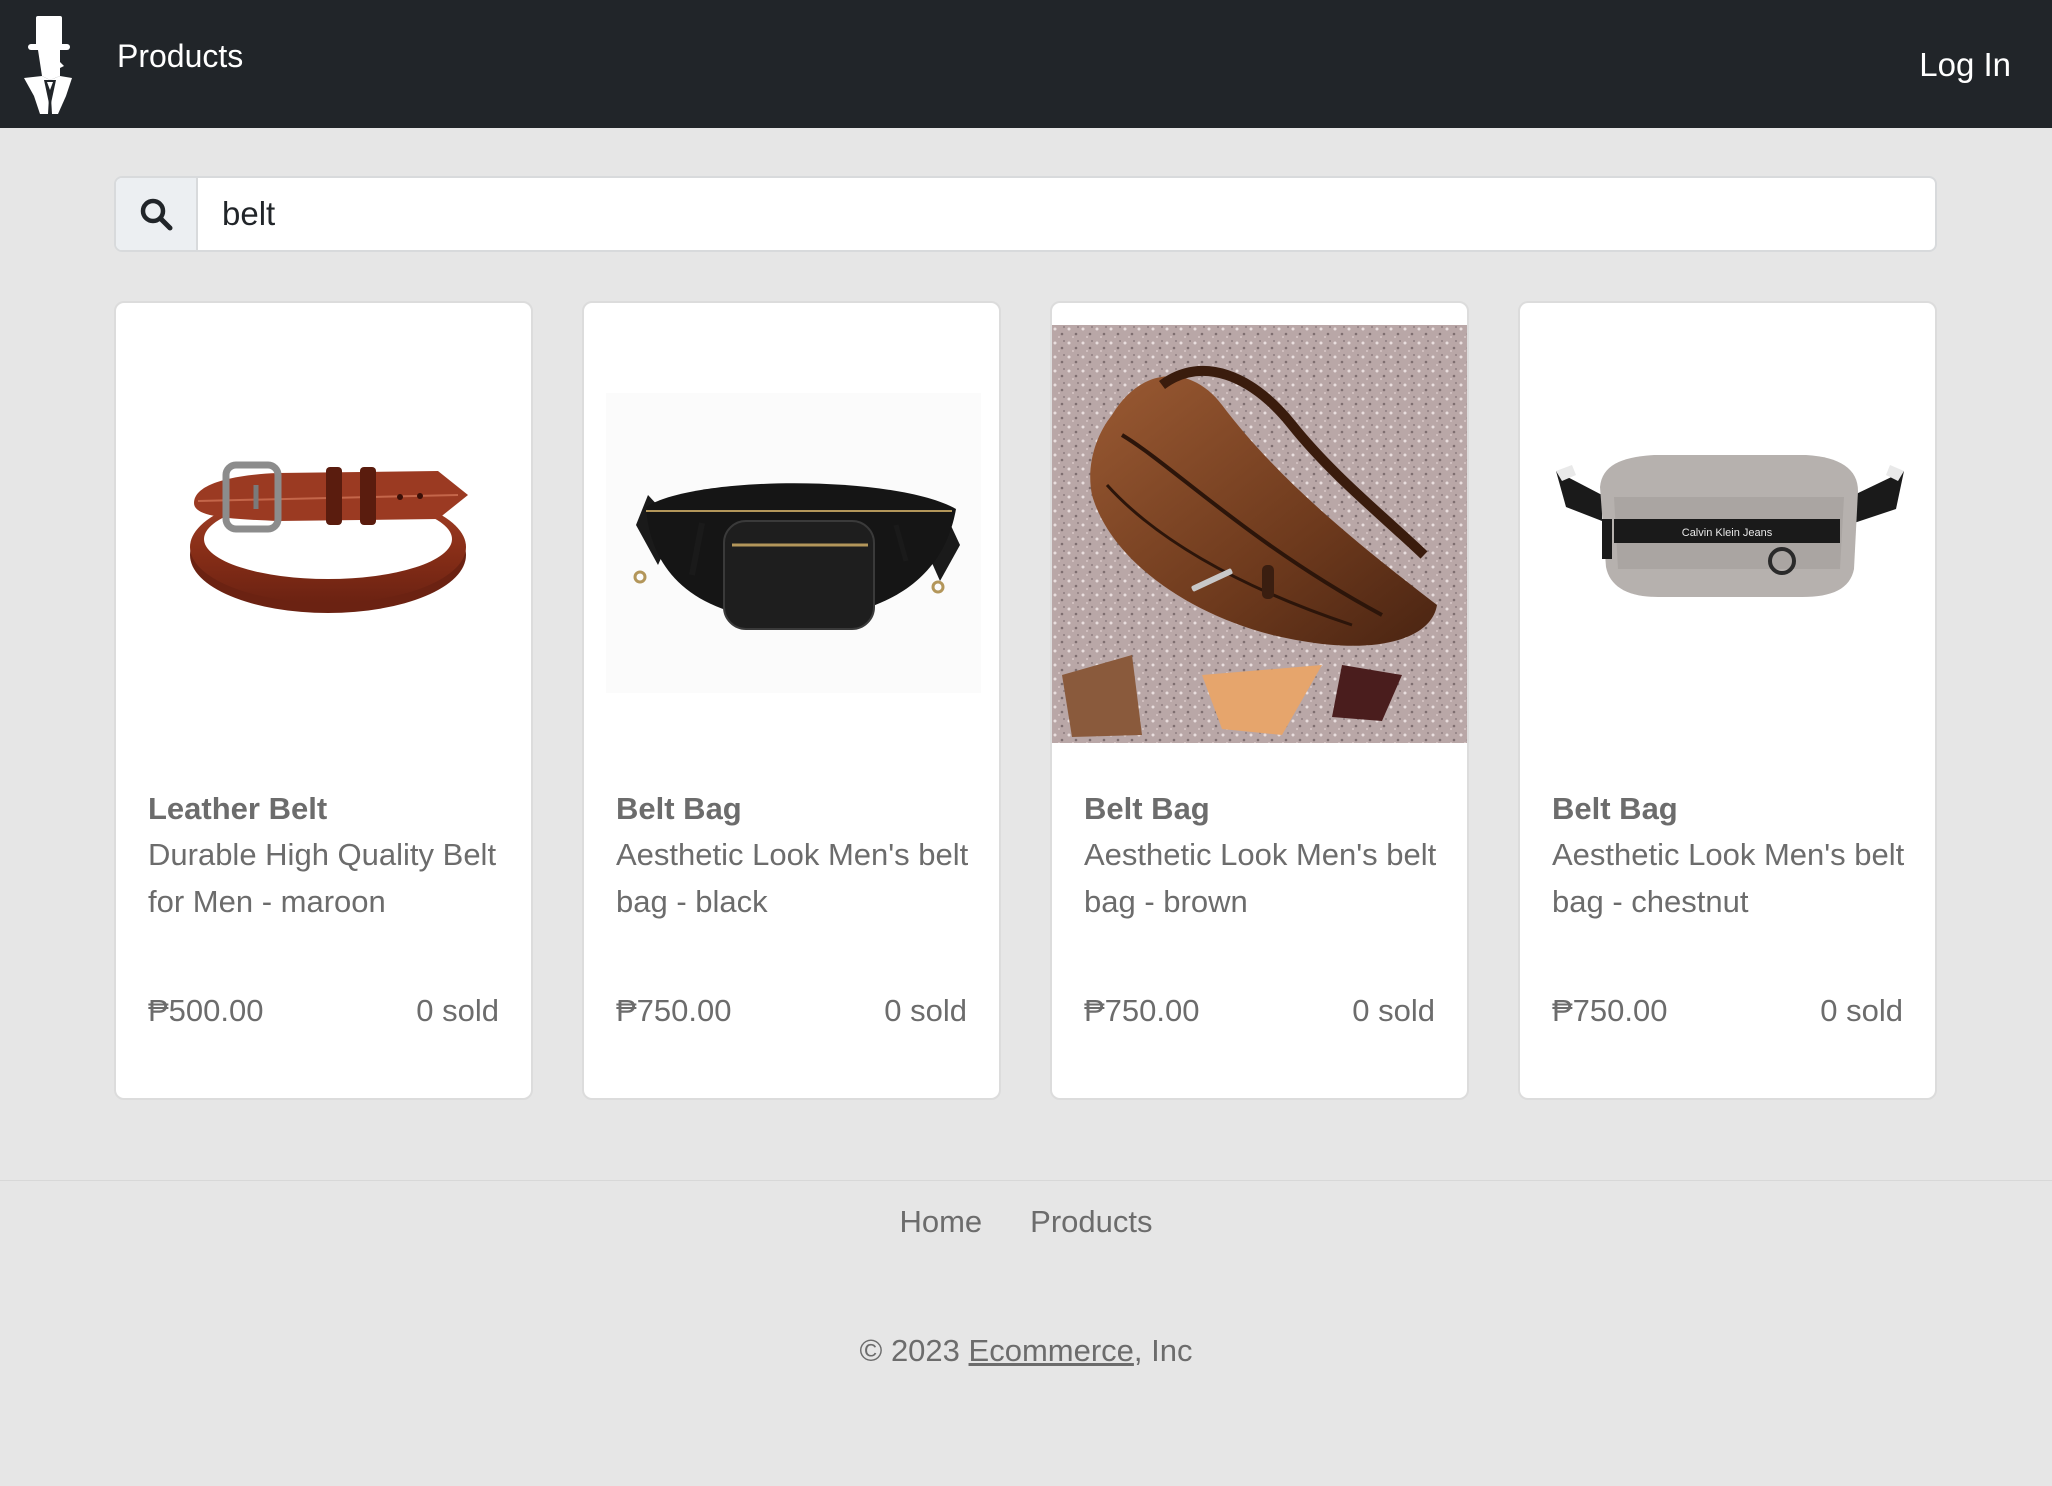 This screenshot has width=2052, height=1486. Describe the element at coordinates (180, 56) in the screenshot. I see `nav-products-link: Products` at that location.